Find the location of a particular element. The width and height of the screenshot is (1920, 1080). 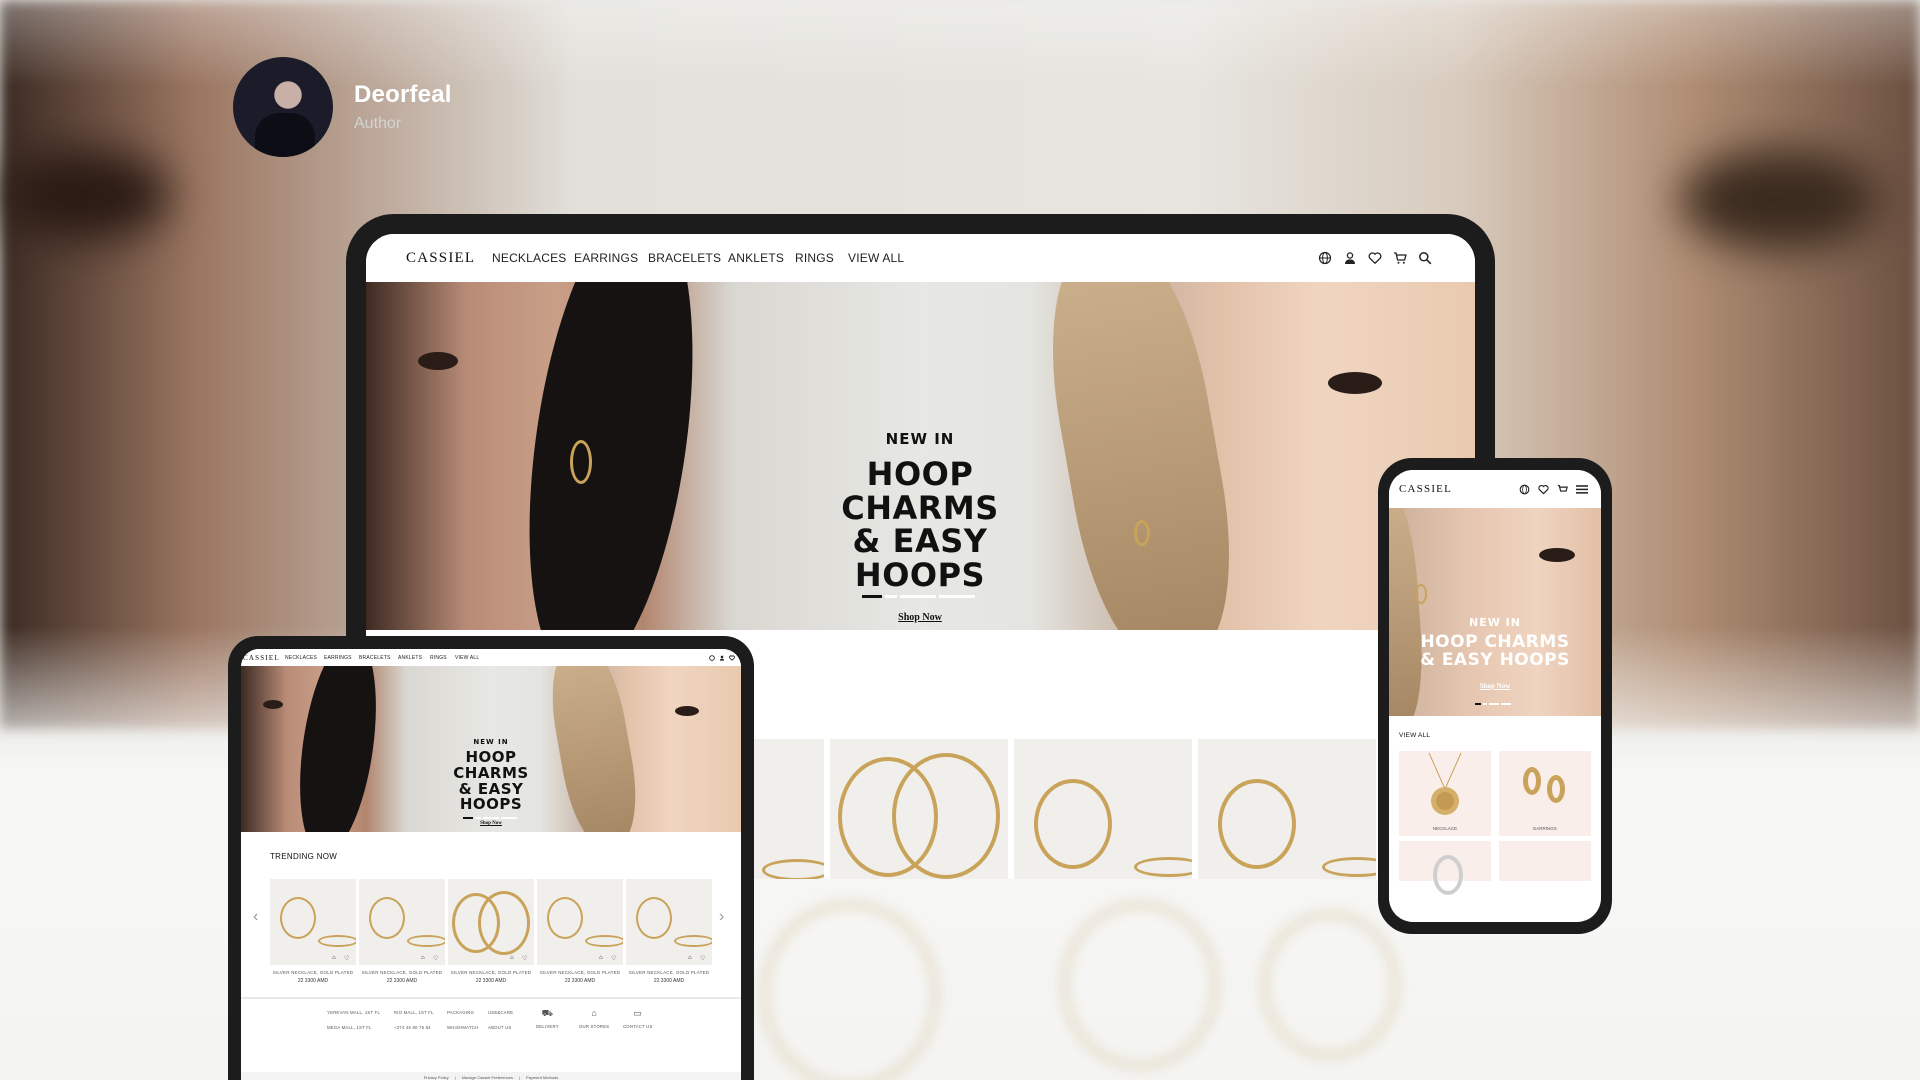

hero-banner: NEW IN HOOP CHARMS & EASY HOOPS Shop Now is located at coordinates (1495, 612).